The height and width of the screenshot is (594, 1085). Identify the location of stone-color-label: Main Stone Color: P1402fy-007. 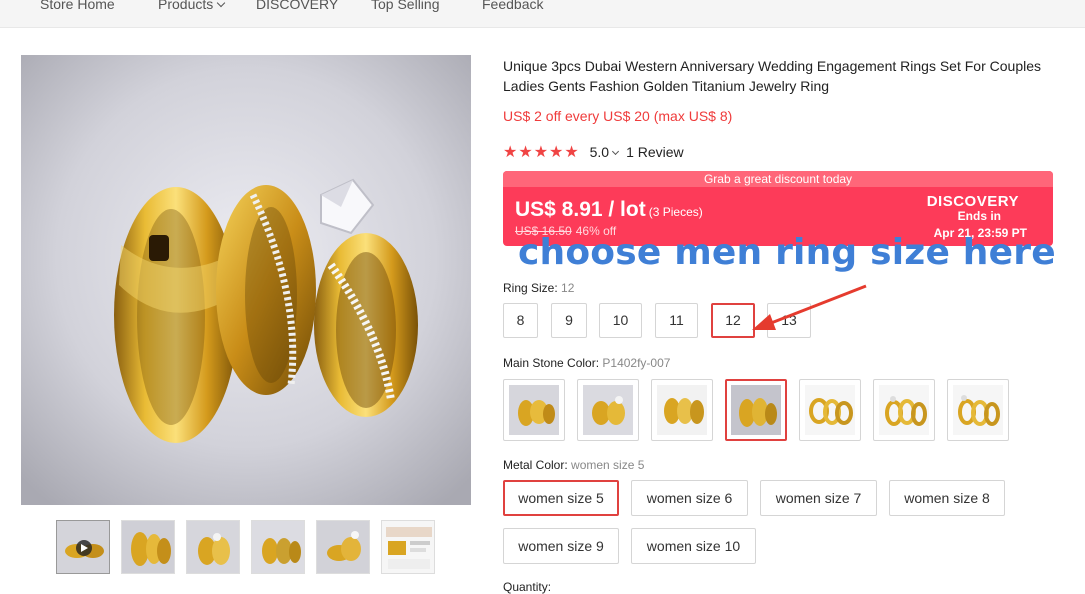
(586, 363).